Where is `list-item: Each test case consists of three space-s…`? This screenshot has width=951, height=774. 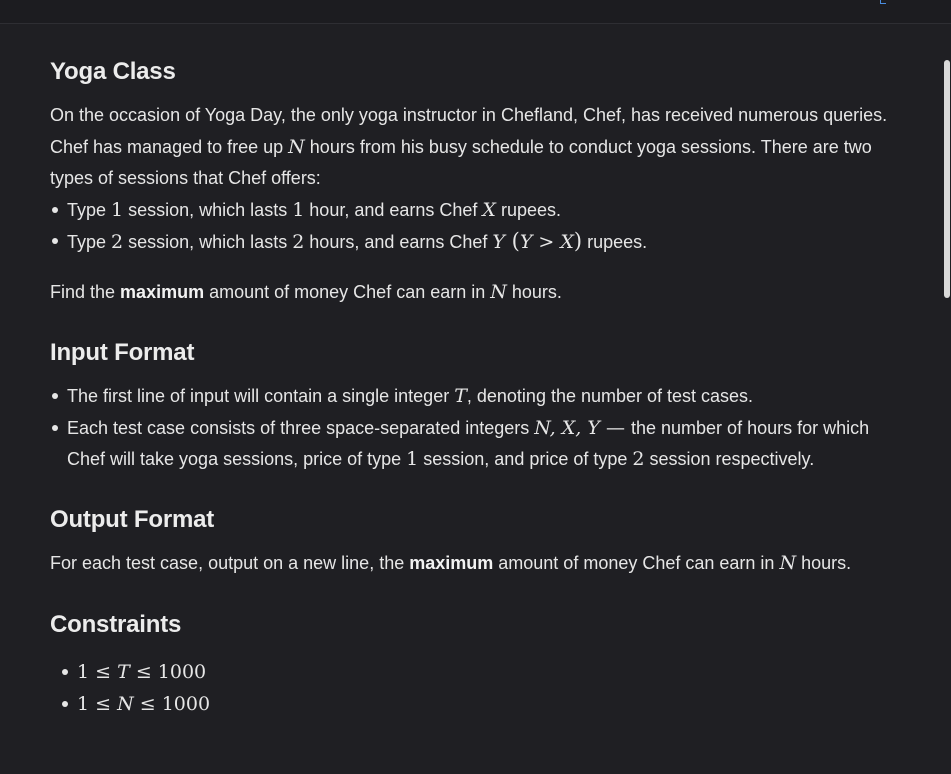
list-item: Each test case consists of three space-s… is located at coordinates (474, 444).